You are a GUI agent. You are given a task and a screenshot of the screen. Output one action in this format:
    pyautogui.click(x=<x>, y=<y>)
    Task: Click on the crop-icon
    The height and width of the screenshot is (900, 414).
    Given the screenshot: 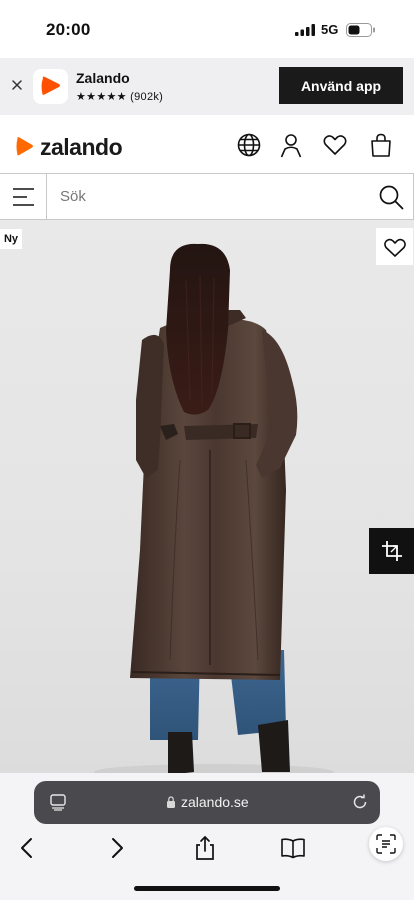 What is the action you would take?
    pyautogui.click(x=391, y=551)
    